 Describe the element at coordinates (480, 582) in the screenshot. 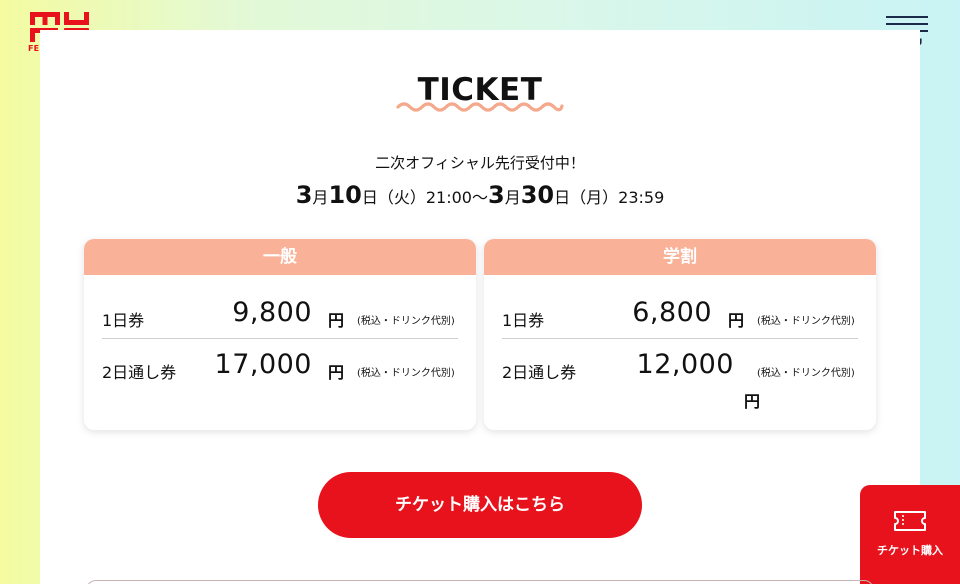

I see `next-section-card` at that location.